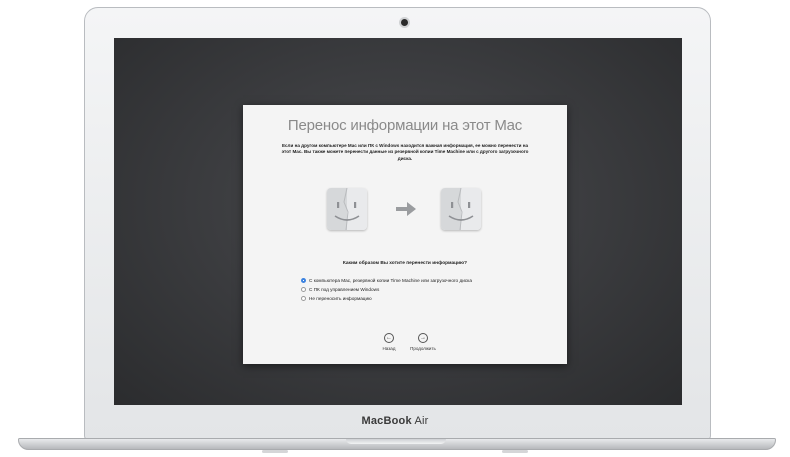  I want to click on right-arrow-icon, so click(406, 209).